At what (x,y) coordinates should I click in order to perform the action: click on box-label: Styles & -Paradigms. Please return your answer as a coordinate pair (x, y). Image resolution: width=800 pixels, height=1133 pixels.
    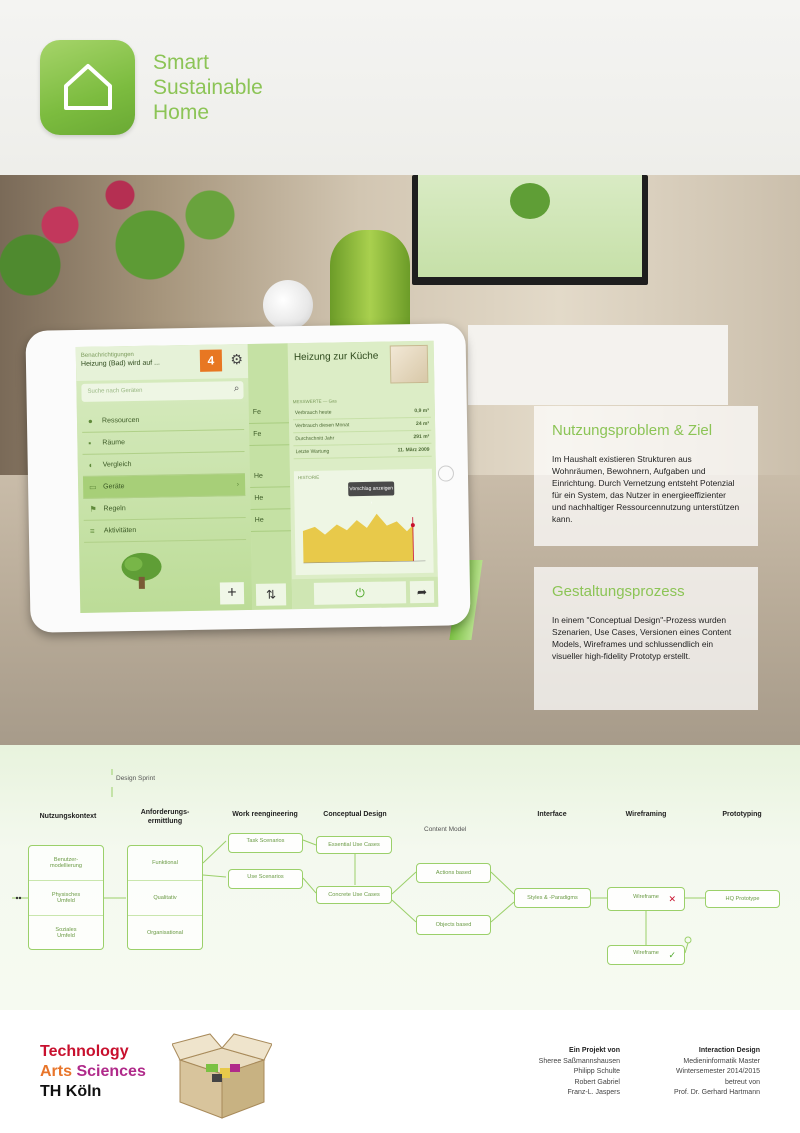
    Looking at the image, I should click on (552, 898).